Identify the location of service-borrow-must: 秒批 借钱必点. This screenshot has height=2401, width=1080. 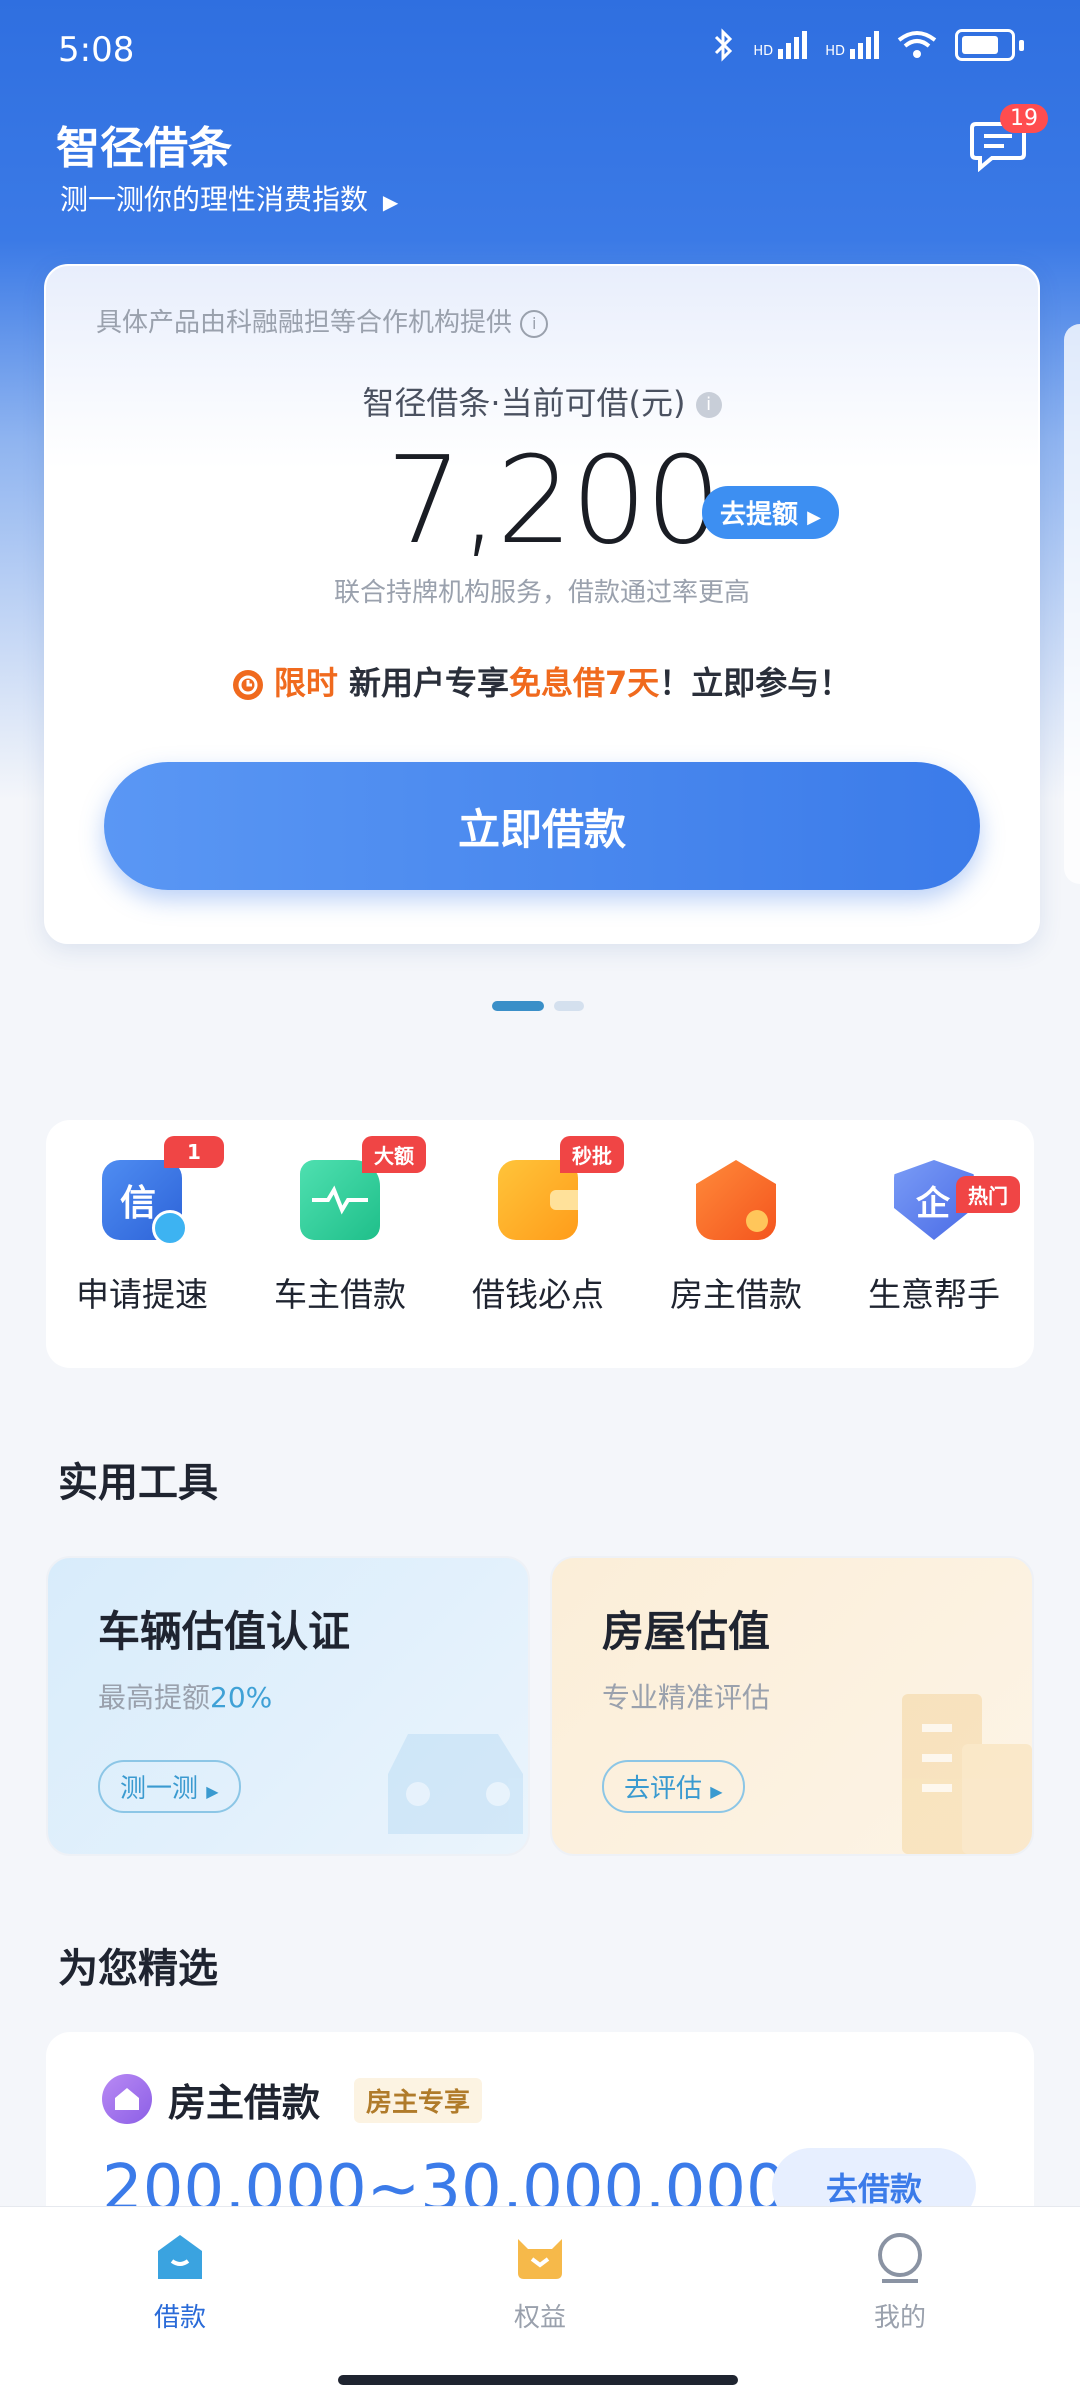
(538, 1226).